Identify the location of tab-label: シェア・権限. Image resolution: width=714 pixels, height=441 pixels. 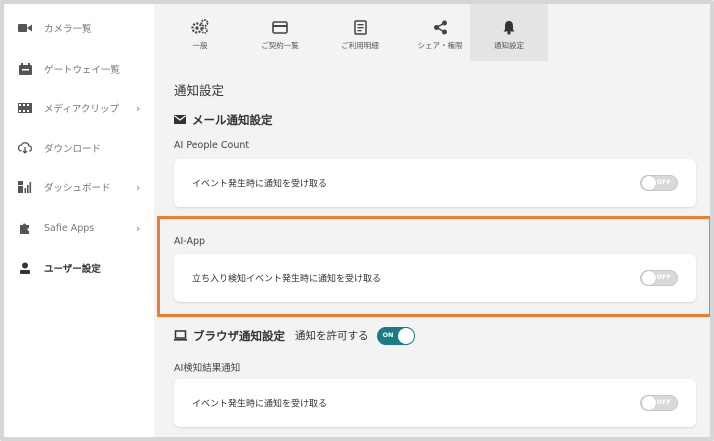
(440, 45).